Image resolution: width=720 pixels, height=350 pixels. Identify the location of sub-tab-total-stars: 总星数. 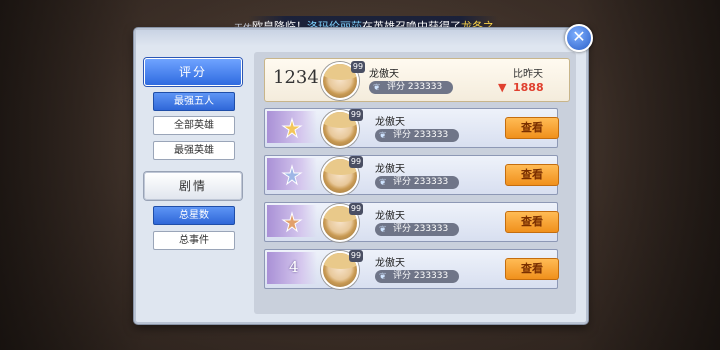
(194, 215).